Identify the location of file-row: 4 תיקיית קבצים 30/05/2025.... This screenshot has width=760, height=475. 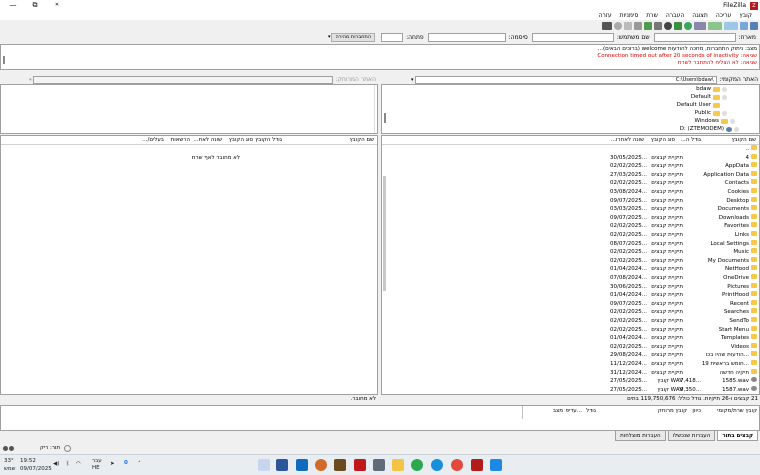
(570, 158).